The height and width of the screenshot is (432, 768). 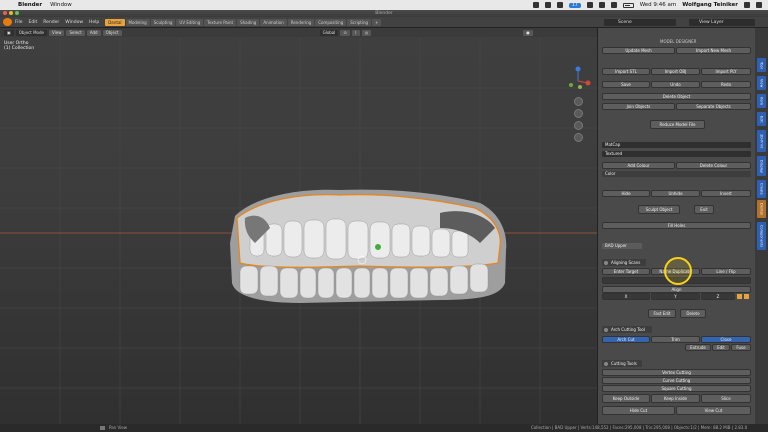 What do you see at coordinates (761, 83) in the screenshot?
I see `tab-view: View` at bounding box center [761, 83].